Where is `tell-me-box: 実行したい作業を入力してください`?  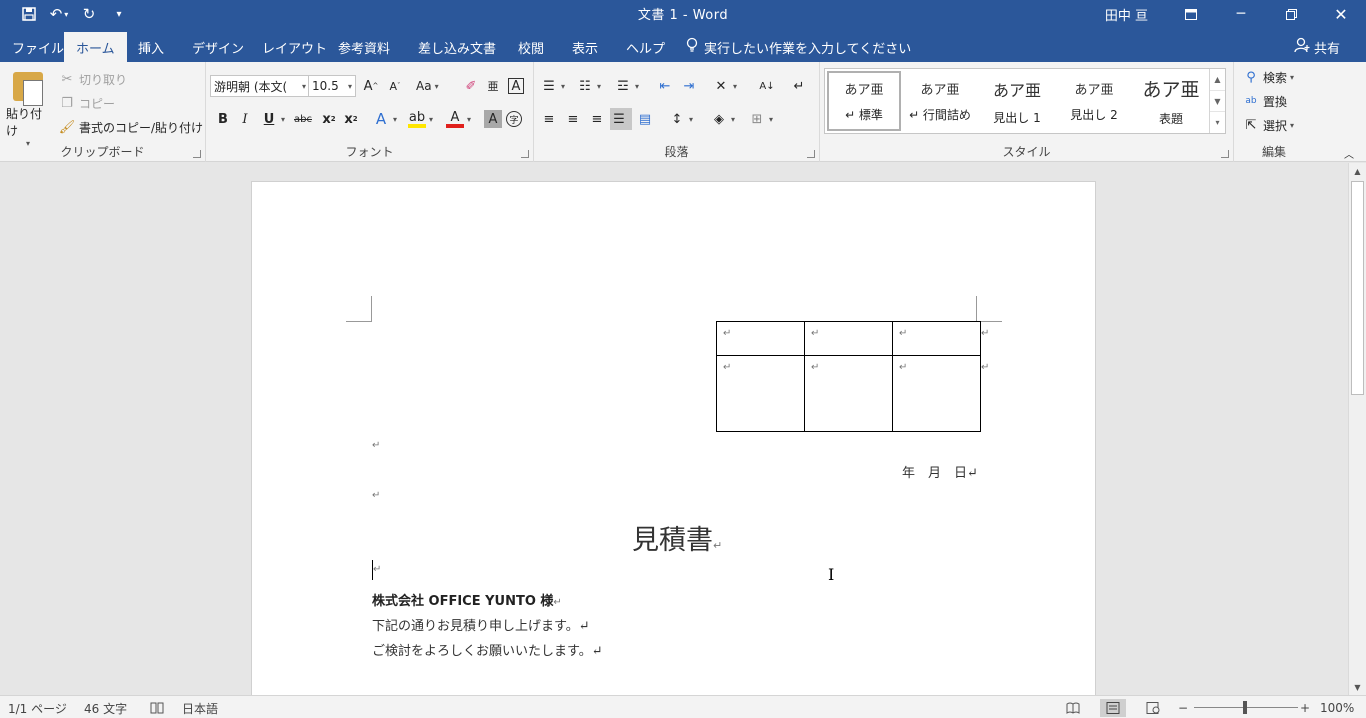
tell-me-box: 実行したい作業を入力してください is located at coordinates (798, 47).